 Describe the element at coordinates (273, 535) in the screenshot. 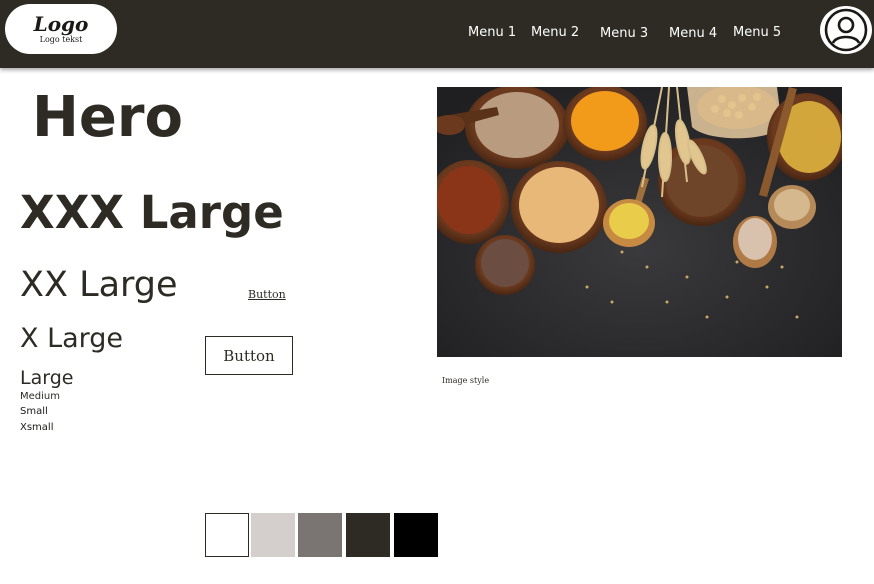

I see `color-swatch-light-gray` at that location.